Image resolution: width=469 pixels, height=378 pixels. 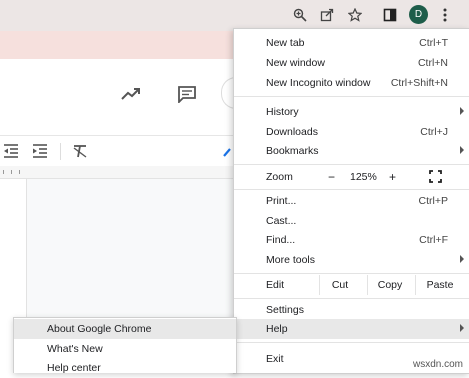 I want to click on menu-label: More tools, so click(x=291, y=260).